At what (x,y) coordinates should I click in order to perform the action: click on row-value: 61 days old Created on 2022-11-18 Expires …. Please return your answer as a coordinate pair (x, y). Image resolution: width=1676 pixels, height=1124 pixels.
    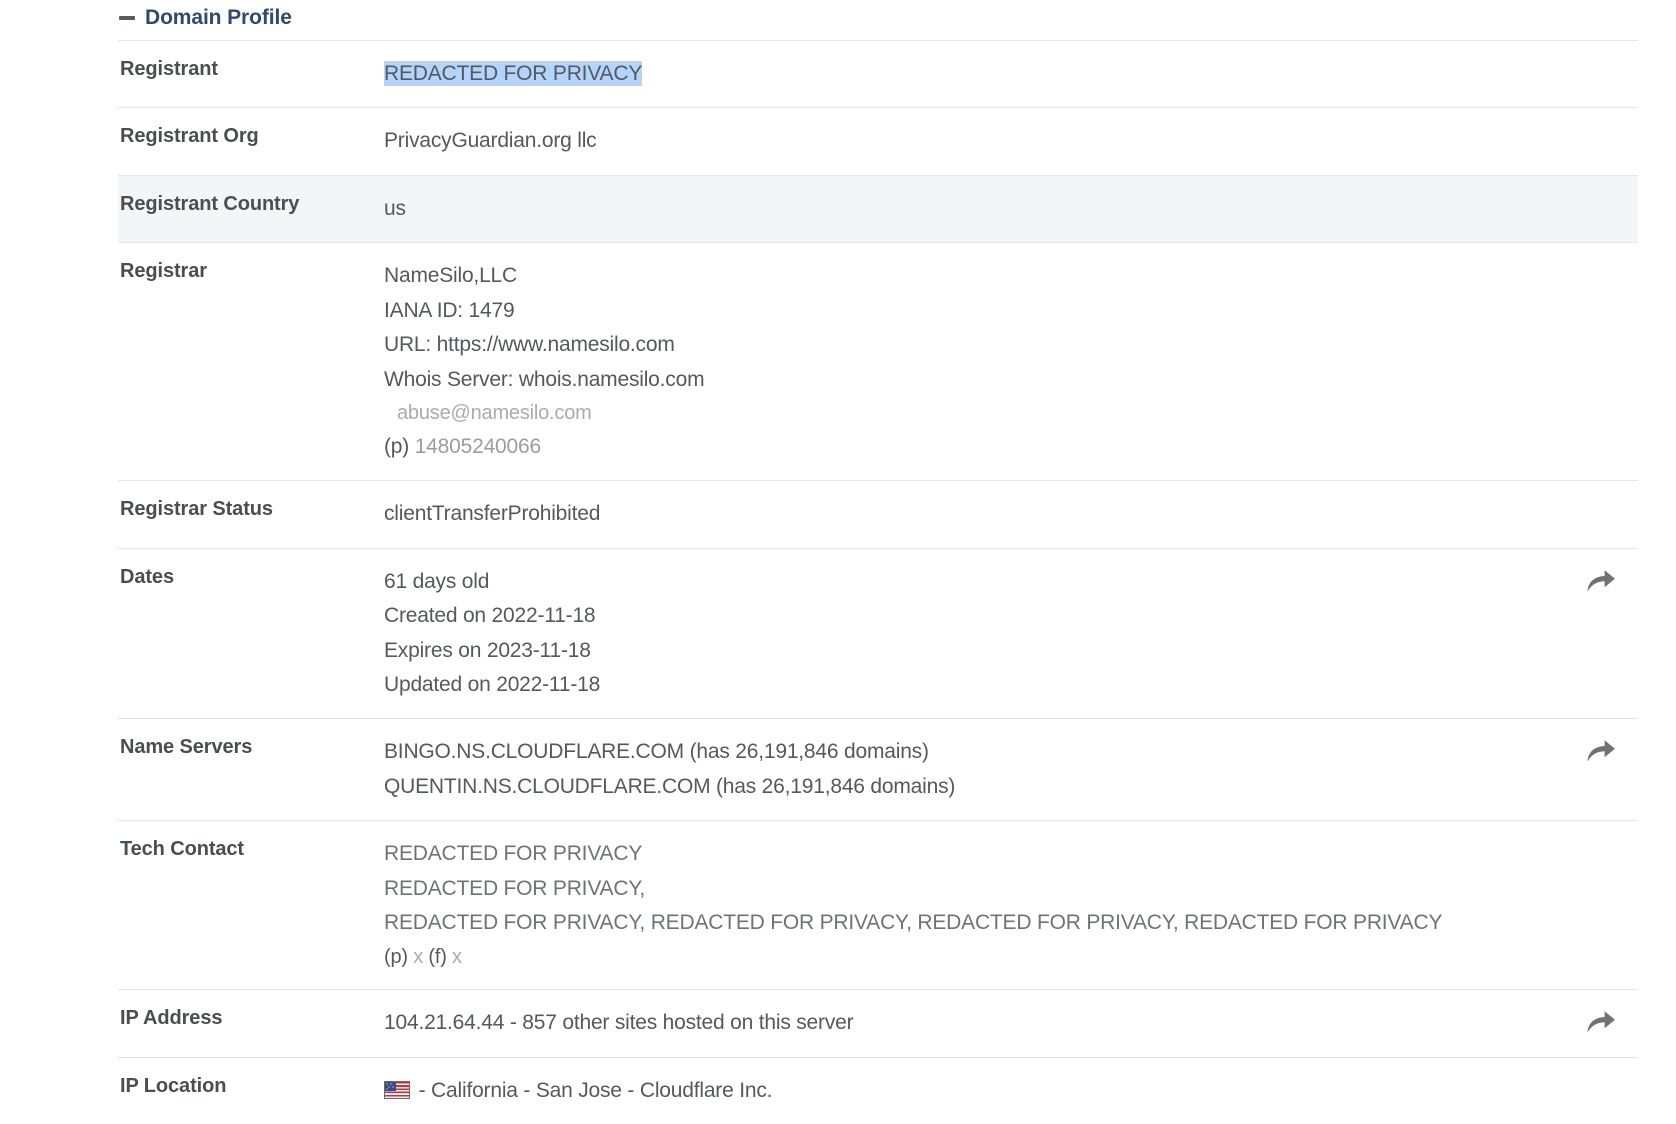
    Looking at the image, I should click on (965, 633).